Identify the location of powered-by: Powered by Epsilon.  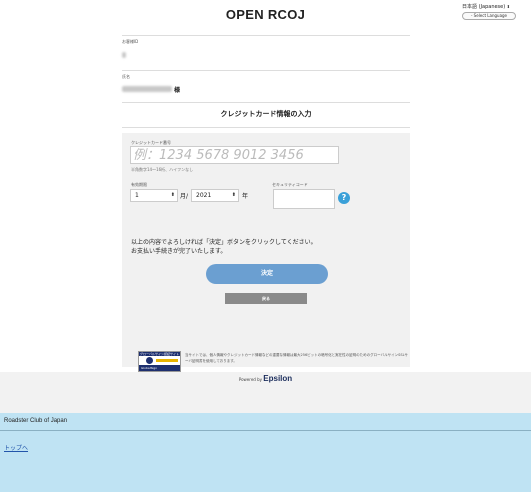
(265, 379).